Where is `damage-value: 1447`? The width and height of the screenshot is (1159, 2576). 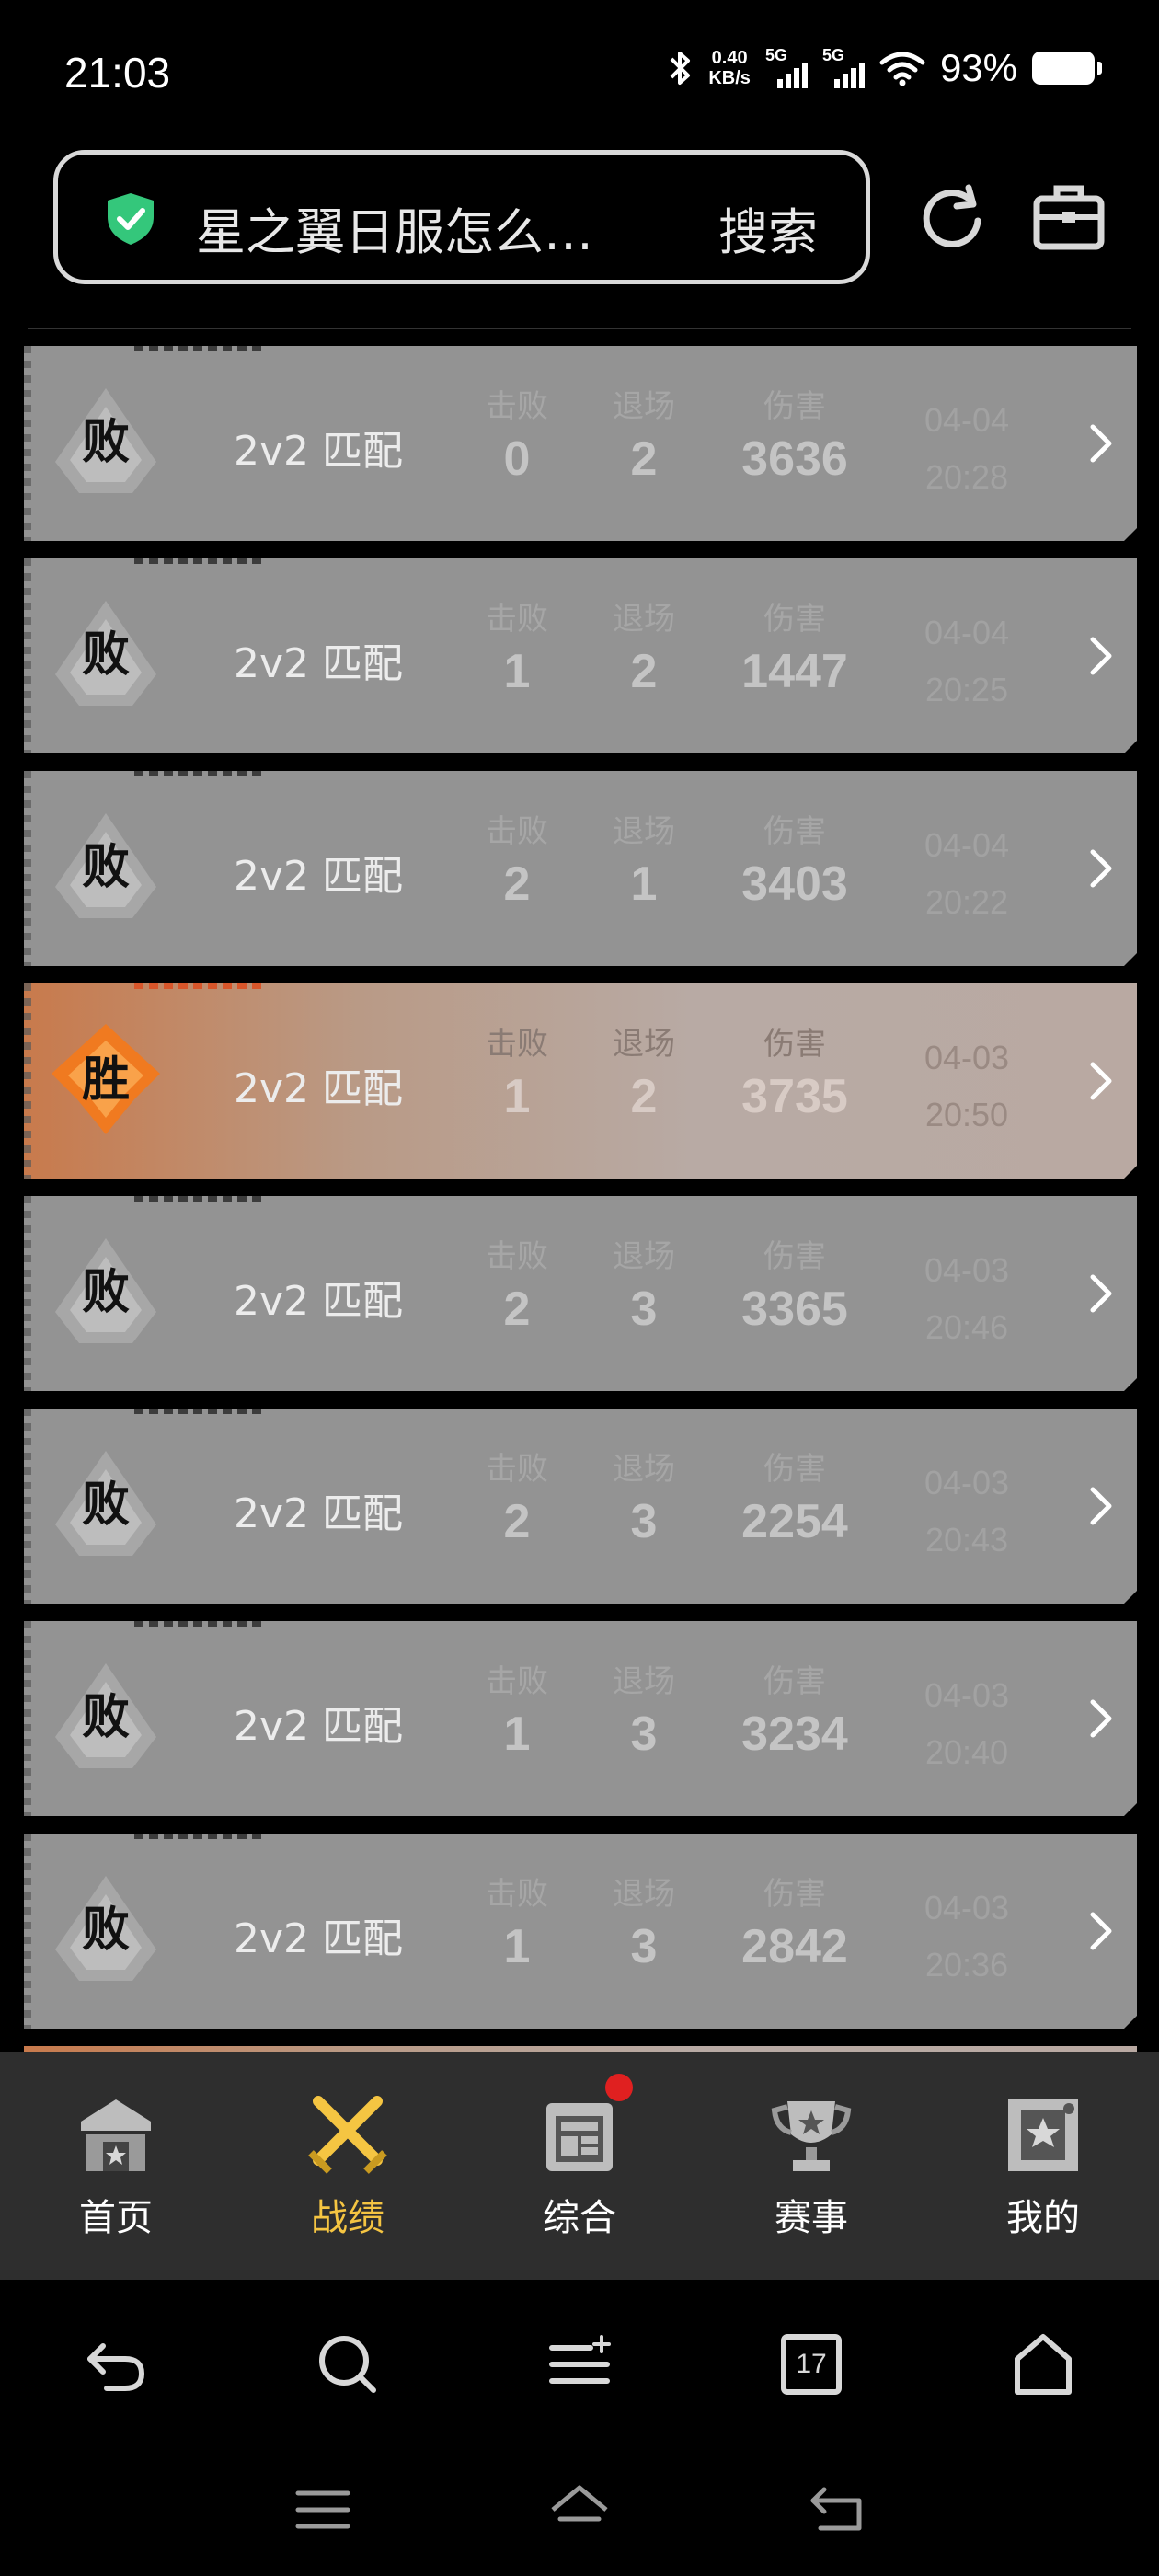 damage-value: 1447 is located at coordinates (794, 671).